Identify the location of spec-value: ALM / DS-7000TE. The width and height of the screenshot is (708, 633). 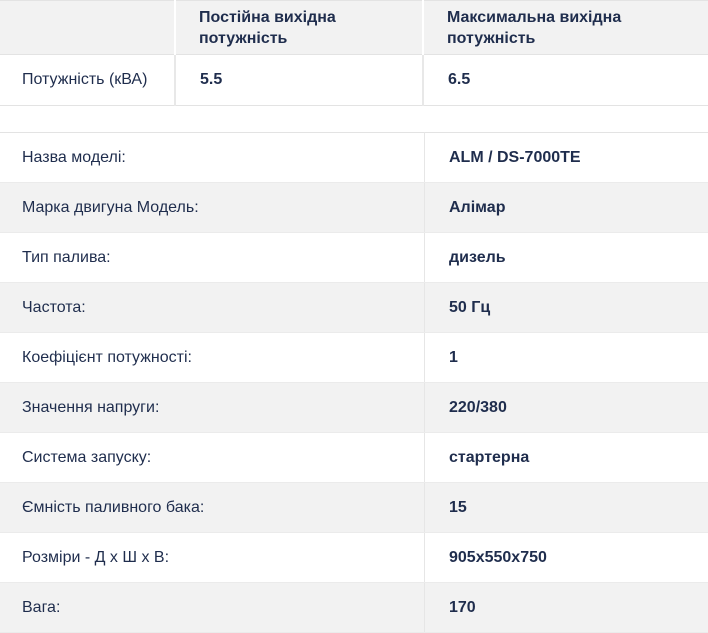
(566, 158).